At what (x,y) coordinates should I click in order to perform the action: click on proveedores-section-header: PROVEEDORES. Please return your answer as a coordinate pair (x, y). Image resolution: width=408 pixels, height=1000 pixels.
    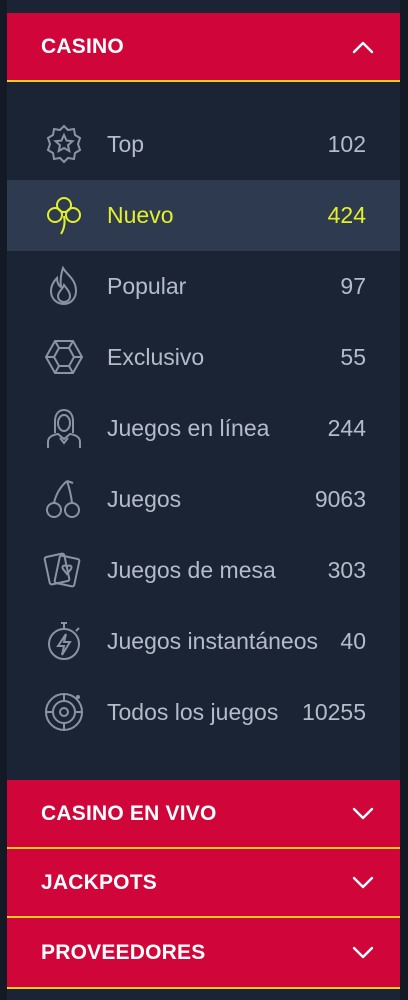
    Looking at the image, I should click on (203, 953).